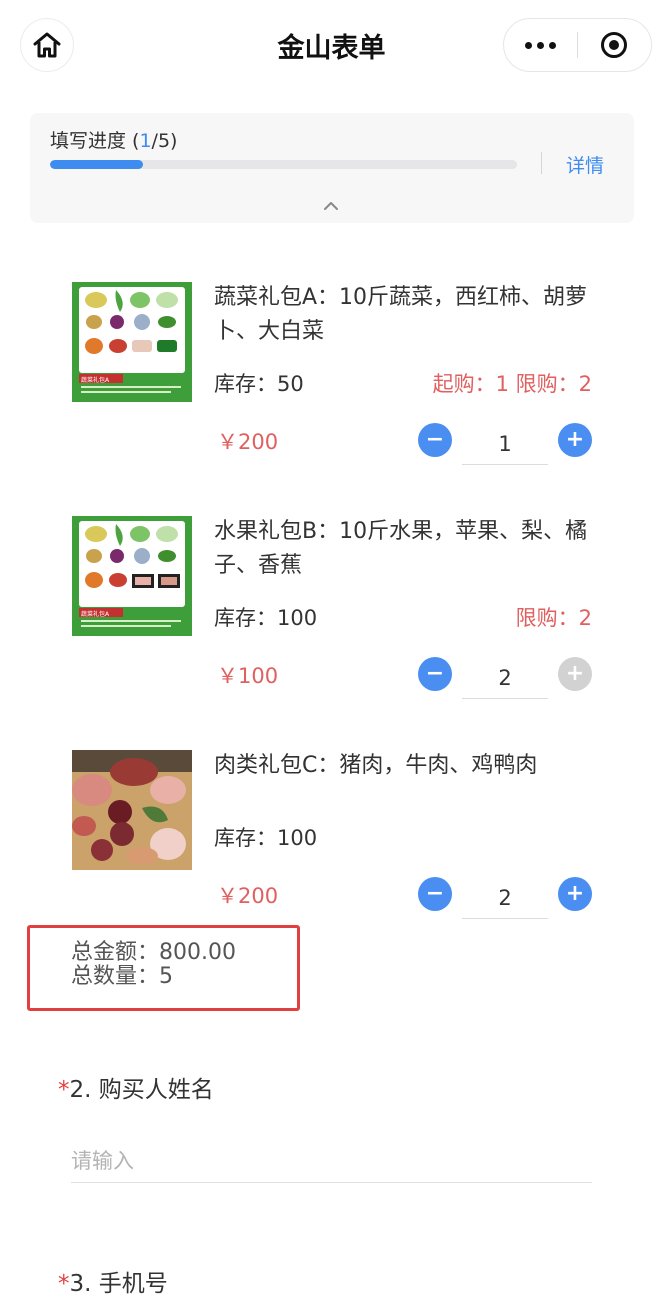  I want to click on buyer-name-input, so click(331, 1161).